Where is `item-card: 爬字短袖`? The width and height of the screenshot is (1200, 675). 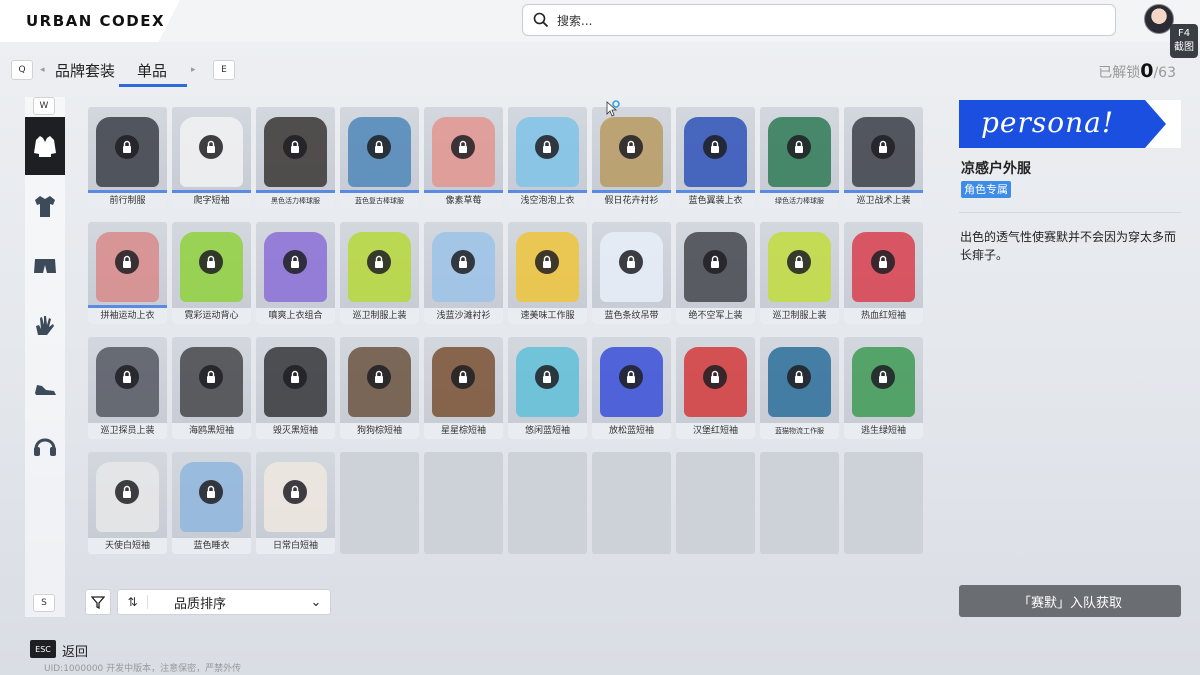
item-card: 爬字短袖 is located at coordinates (211, 158).